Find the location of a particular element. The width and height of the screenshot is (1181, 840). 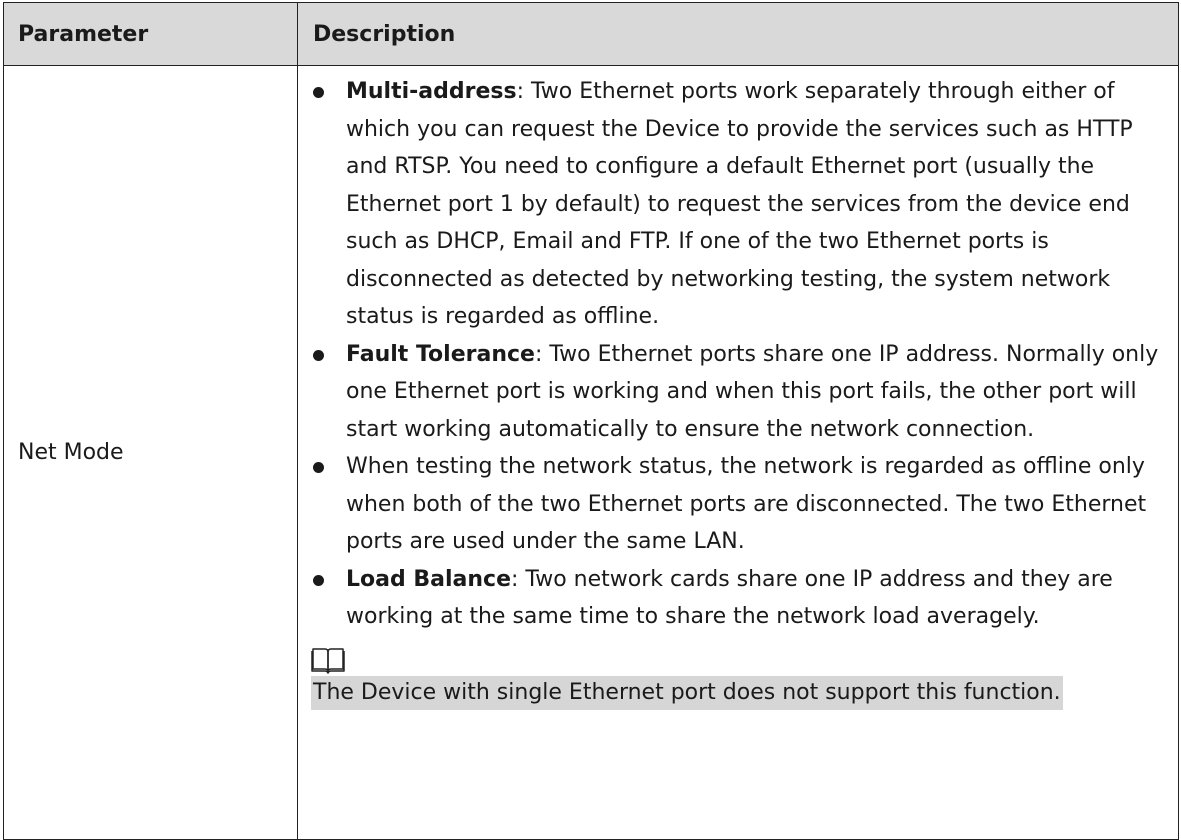

book-note-icon is located at coordinates (328, 660).